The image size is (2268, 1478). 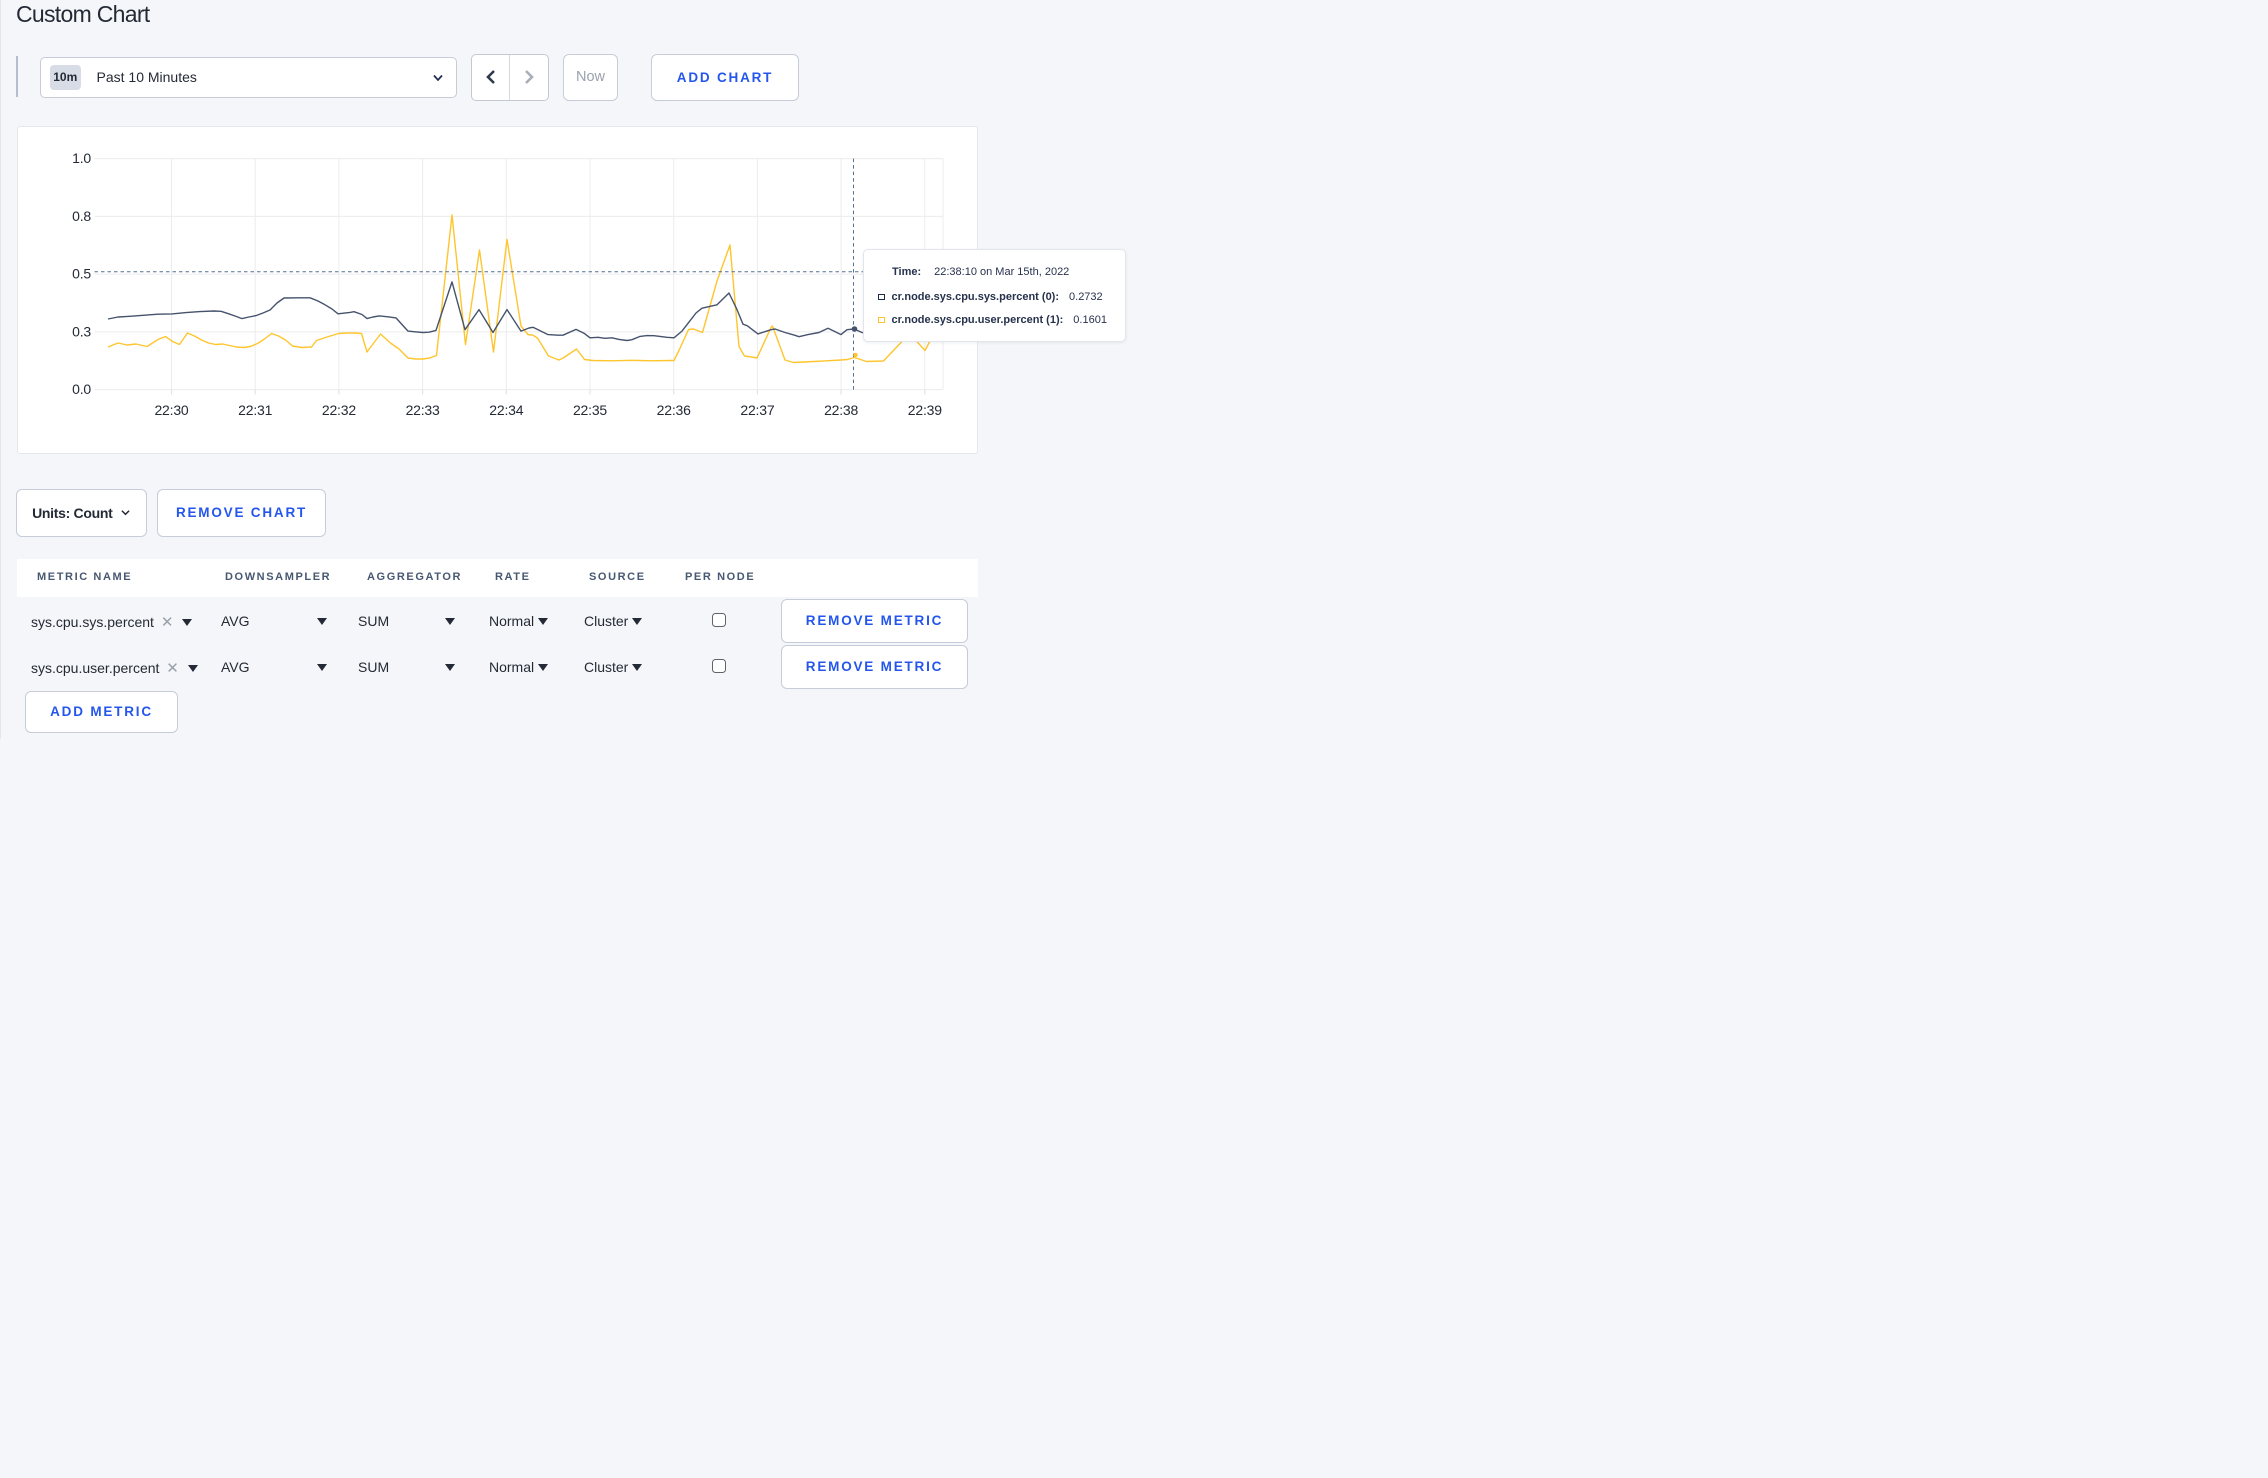 What do you see at coordinates (81, 274) in the screenshot?
I see `svg-text: 0.5` at bounding box center [81, 274].